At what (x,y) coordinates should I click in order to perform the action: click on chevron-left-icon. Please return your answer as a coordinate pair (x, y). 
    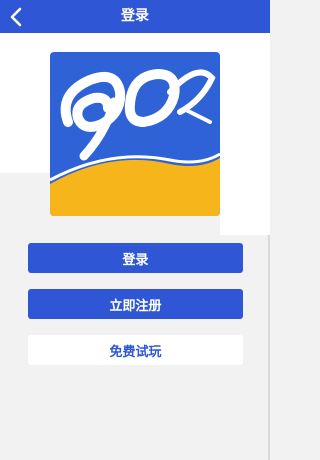
    Looking at the image, I should click on (16, 16).